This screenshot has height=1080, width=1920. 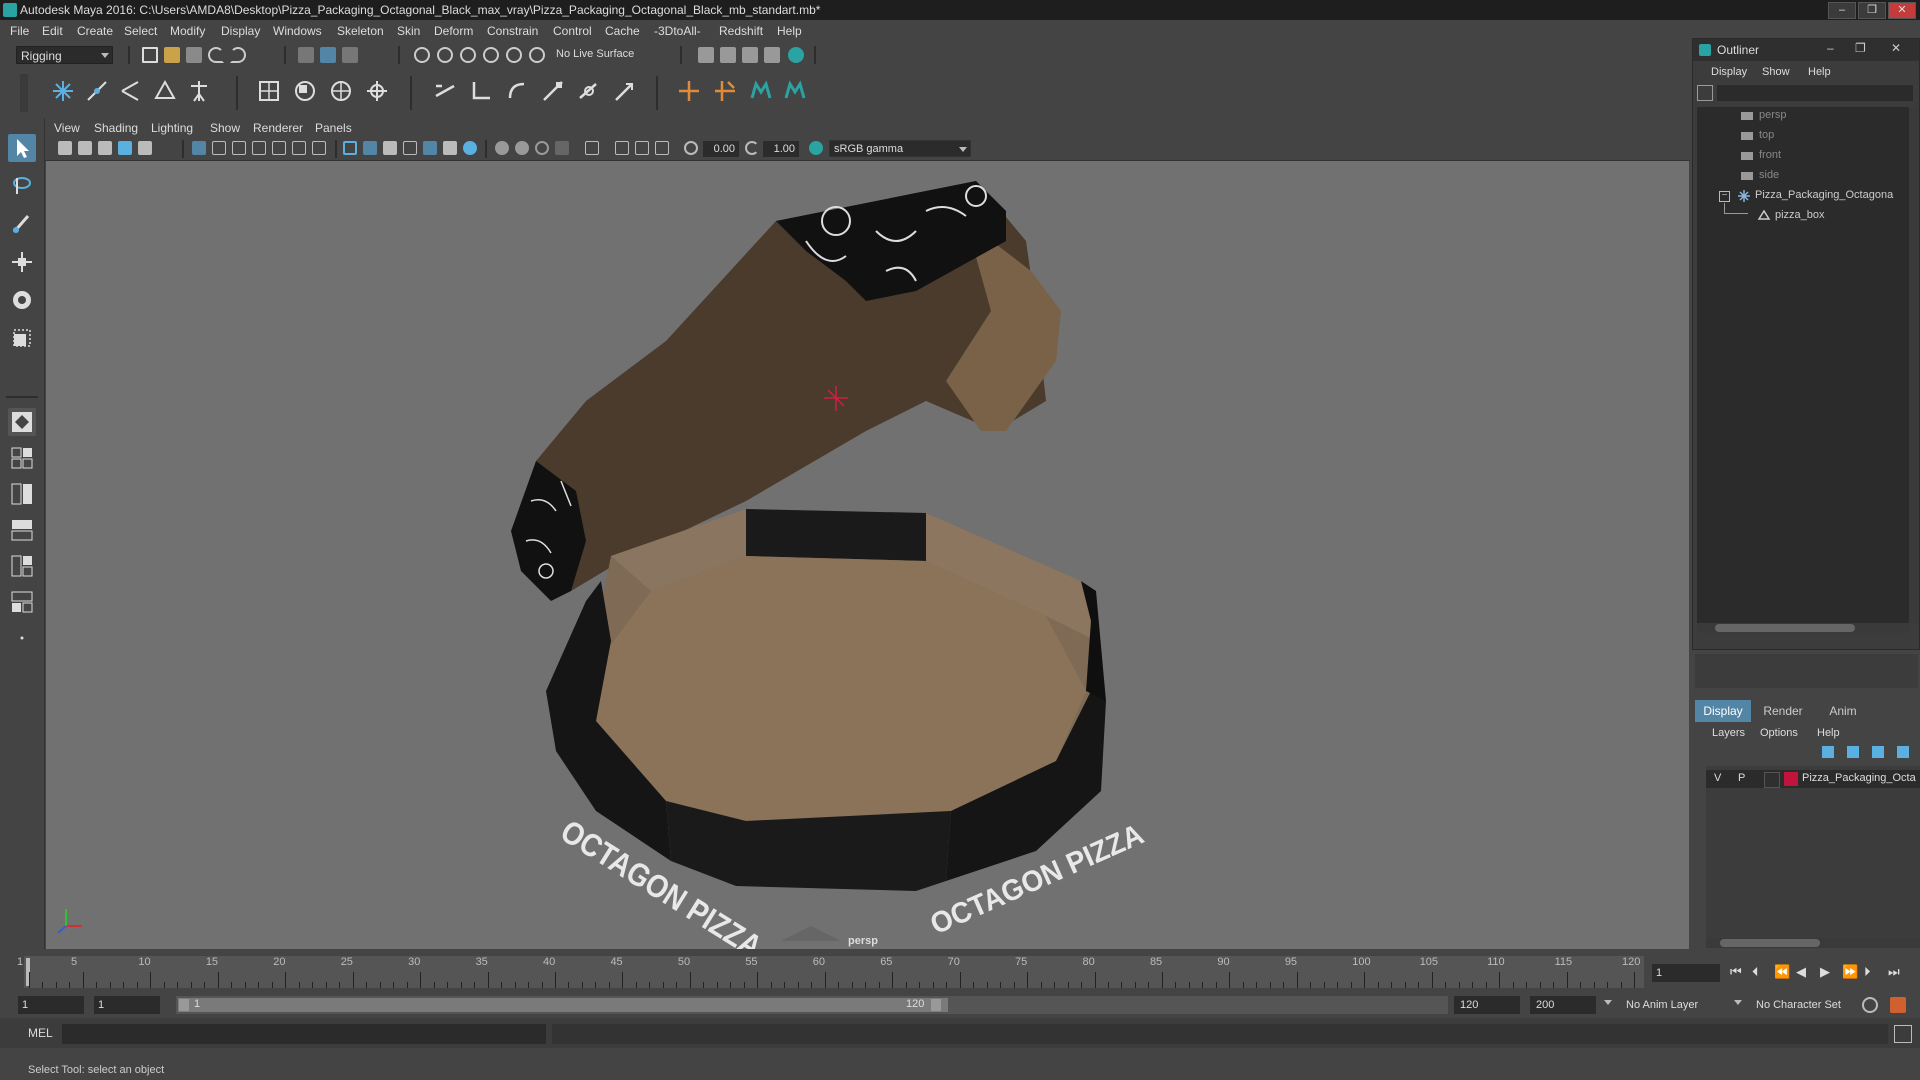 I want to click on layer-hscrollbar, so click(x=1813, y=943).